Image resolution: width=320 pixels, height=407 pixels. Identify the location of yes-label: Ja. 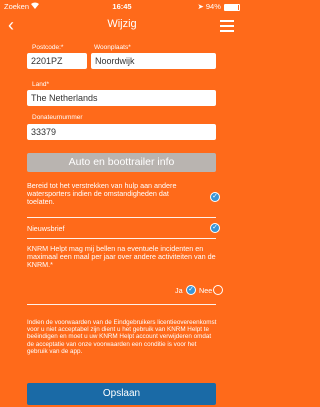
(179, 290).